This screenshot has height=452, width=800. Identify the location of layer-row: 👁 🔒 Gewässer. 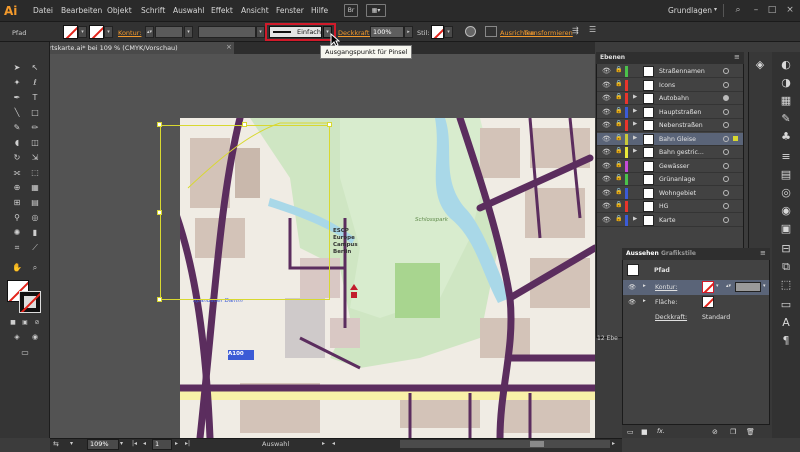
(670, 166).